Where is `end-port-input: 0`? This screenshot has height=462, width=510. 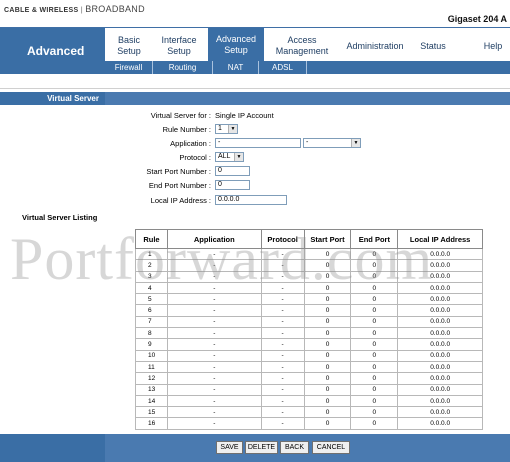 end-port-input: 0 is located at coordinates (232, 185).